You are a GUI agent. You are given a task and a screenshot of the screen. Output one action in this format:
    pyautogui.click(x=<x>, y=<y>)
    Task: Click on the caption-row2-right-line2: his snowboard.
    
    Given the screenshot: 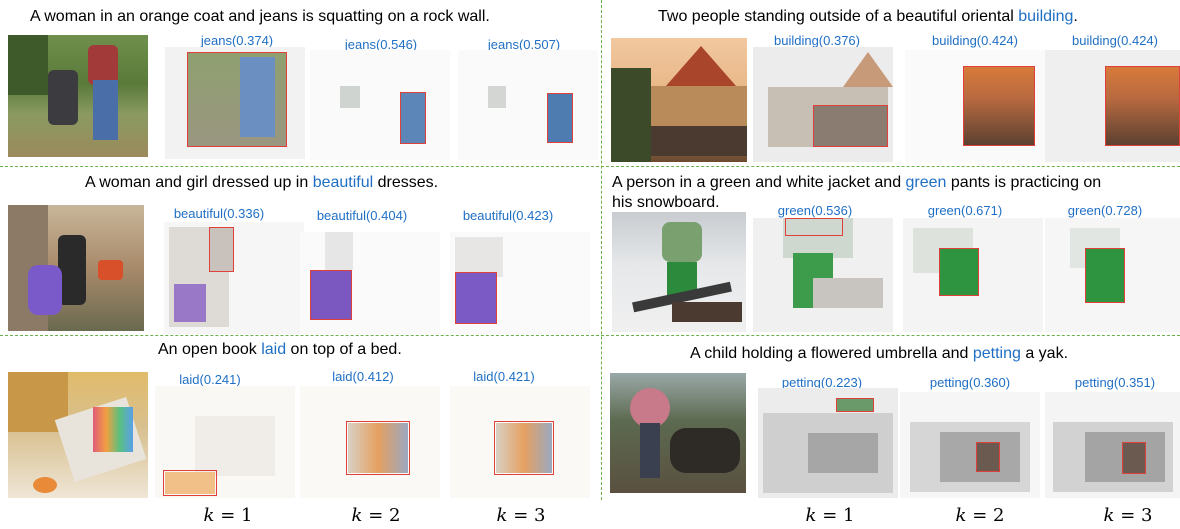 What is the action you would take?
    pyautogui.click(x=666, y=202)
    